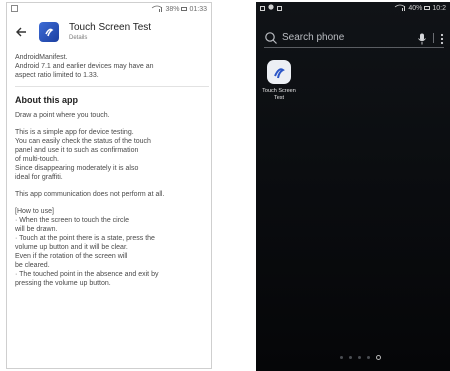 The height and width of the screenshot is (371, 450). I want to click on page-indicator, so click(360, 357).